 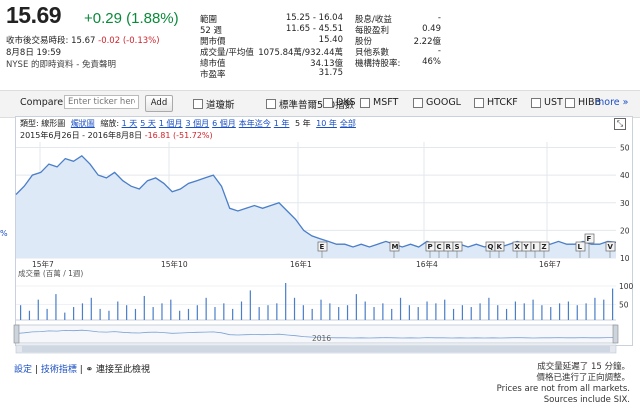 What do you see at coordinates (301, 264) in the screenshot?
I see `x-tick-label: 16年1` at bounding box center [301, 264].